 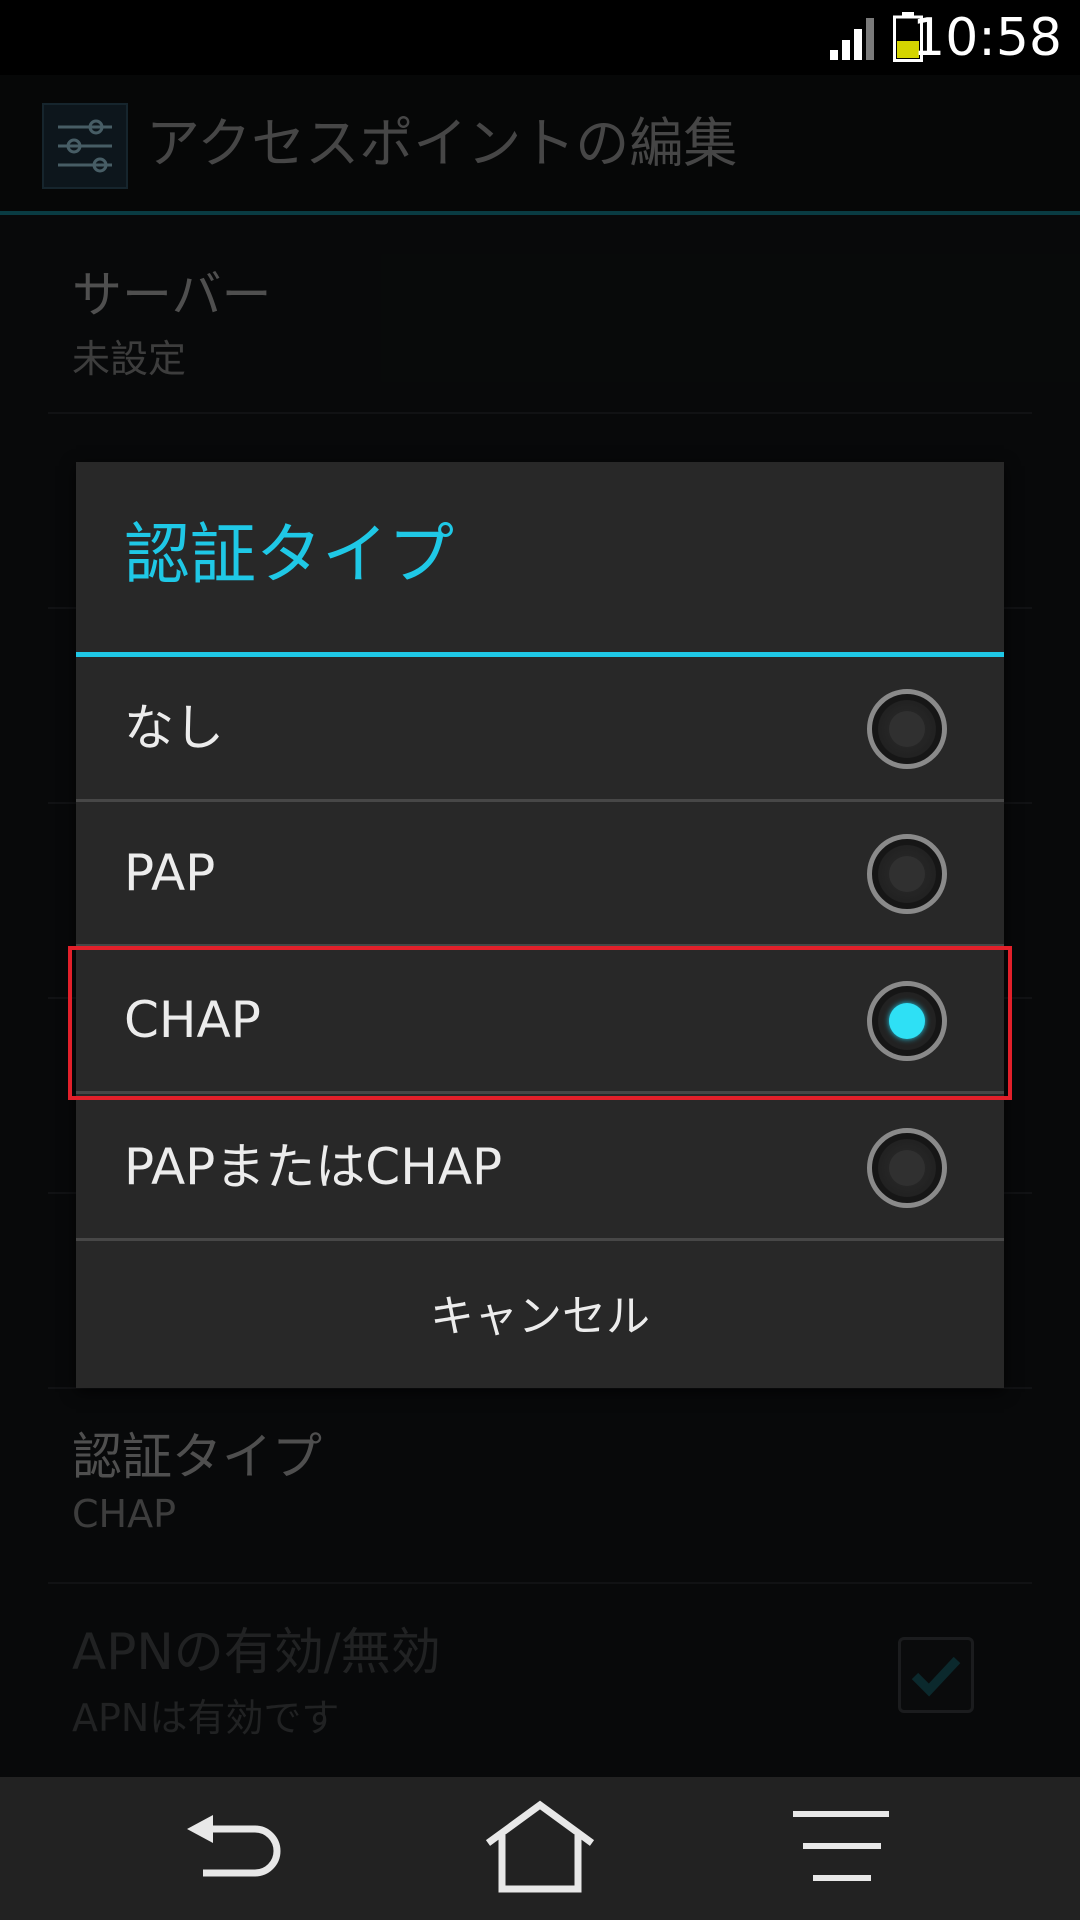 What do you see at coordinates (540, 874) in the screenshot?
I see `option-pap: PAP` at bounding box center [540, 874].